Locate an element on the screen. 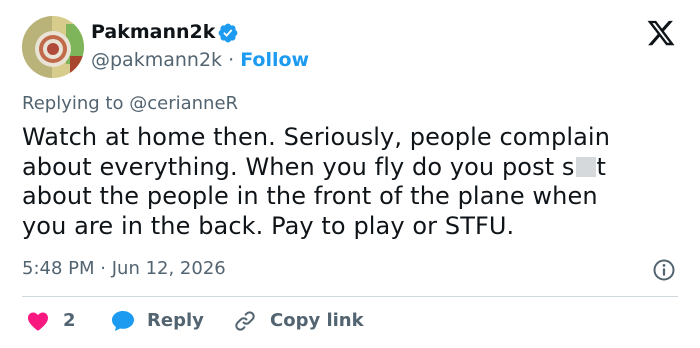  x-logo-icon is located at coordinates (661, 33).